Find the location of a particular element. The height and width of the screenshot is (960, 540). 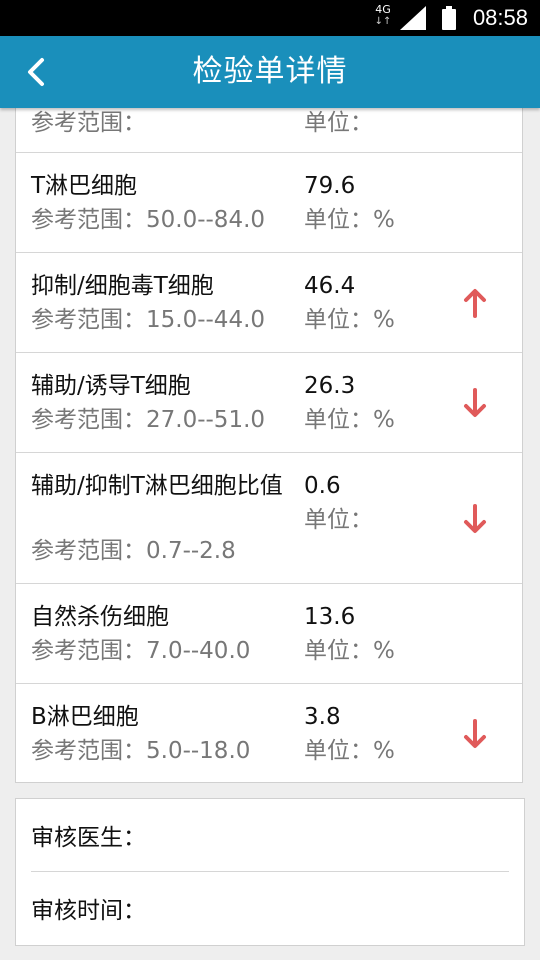

result-row: 辅助/抑制T淋巴细胞比值 0.6 参考范围：0.7--2.8 单位： is located at coordinates (269, 518).